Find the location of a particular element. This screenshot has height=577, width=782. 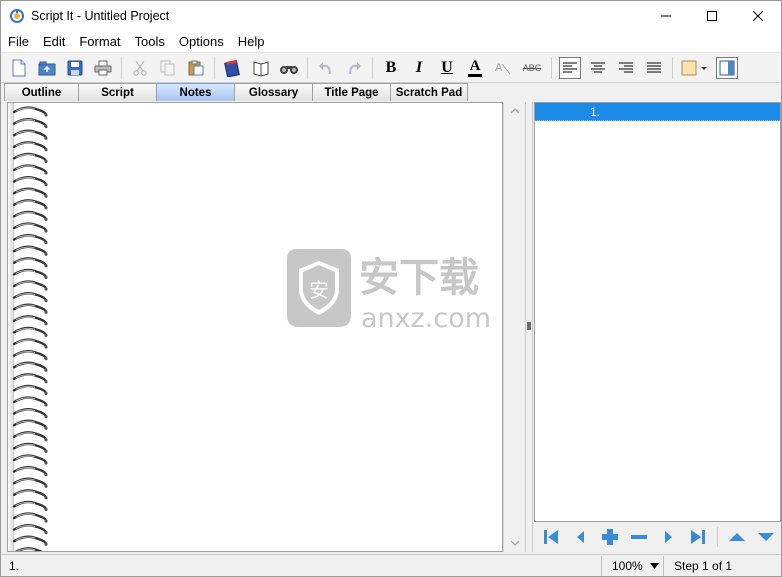

move-up-button is located at coordinates (737, 537).